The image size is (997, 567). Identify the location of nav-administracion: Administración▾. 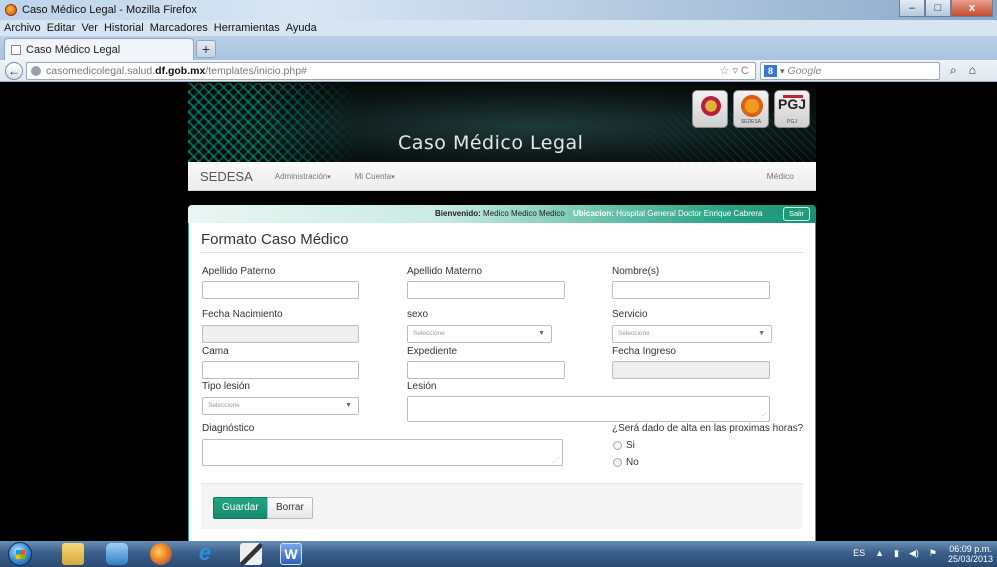
(303, 176).